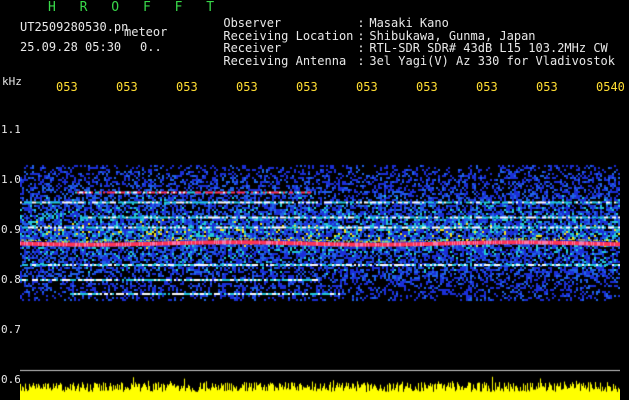 The width and height of the screenshot is (629, 400). I want to click on info-key: Receiving Antenna, so click(285, 60).